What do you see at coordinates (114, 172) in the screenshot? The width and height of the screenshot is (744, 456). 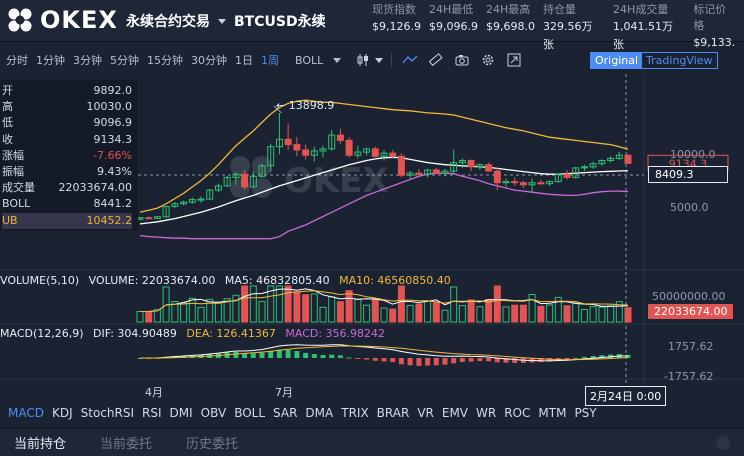 I see `ohlc-value: 9.43%` at bounding box center [114, 172].